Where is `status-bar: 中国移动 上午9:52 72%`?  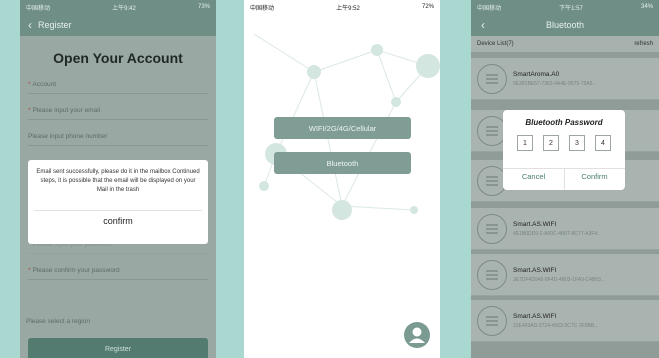
status-bar: 中国移动 上午9:52 72% is located at coordinates (342, 7).